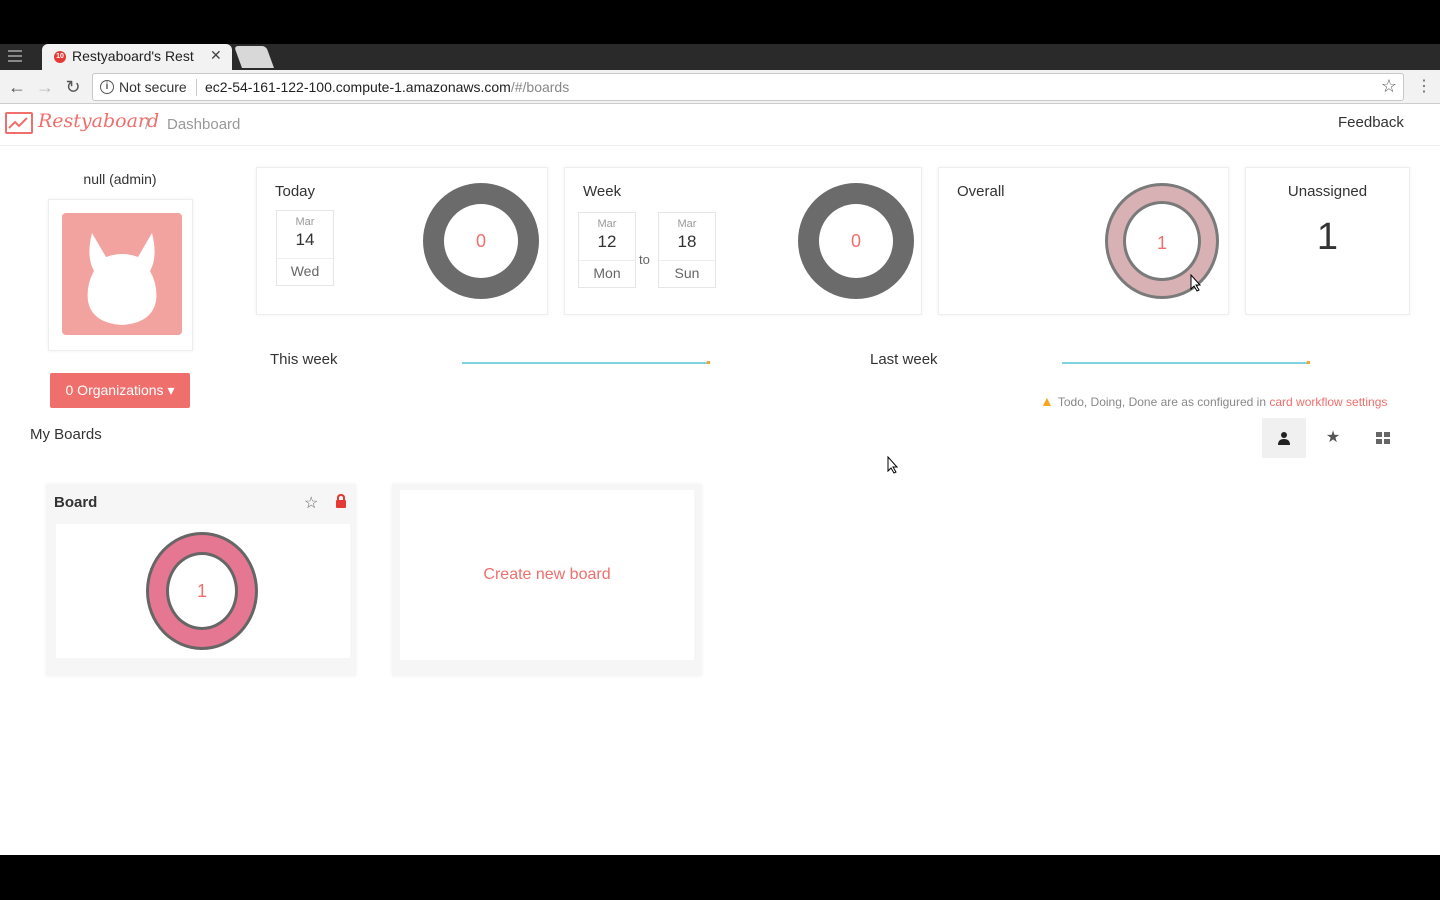  I want to click on tab-search-icon, so click(15, 56).